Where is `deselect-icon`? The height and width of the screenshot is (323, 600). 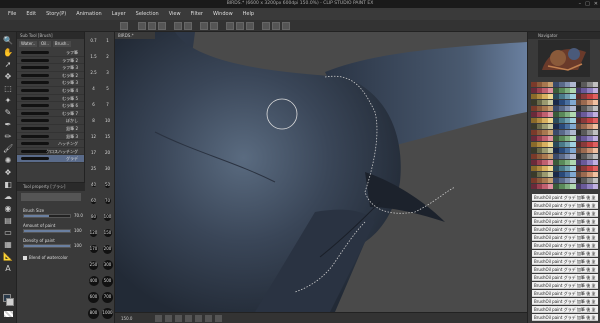 deselect-icon is located at coordinates (240, 26).